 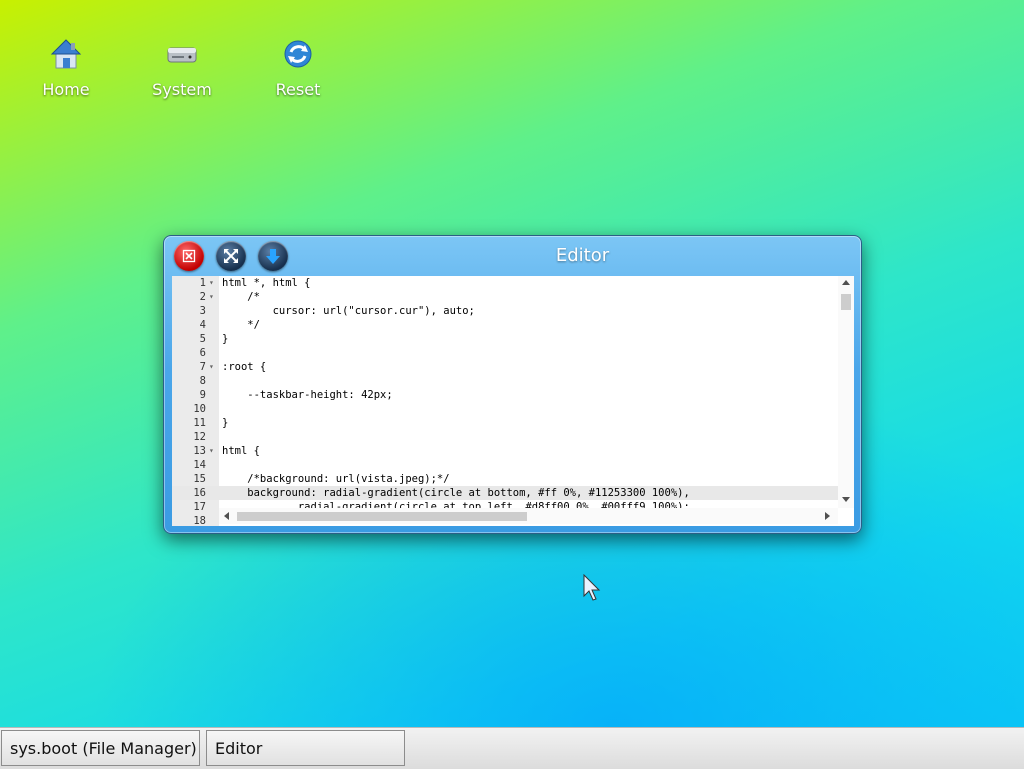 I want to click on line-number: 17, so click(x=199, y=507).